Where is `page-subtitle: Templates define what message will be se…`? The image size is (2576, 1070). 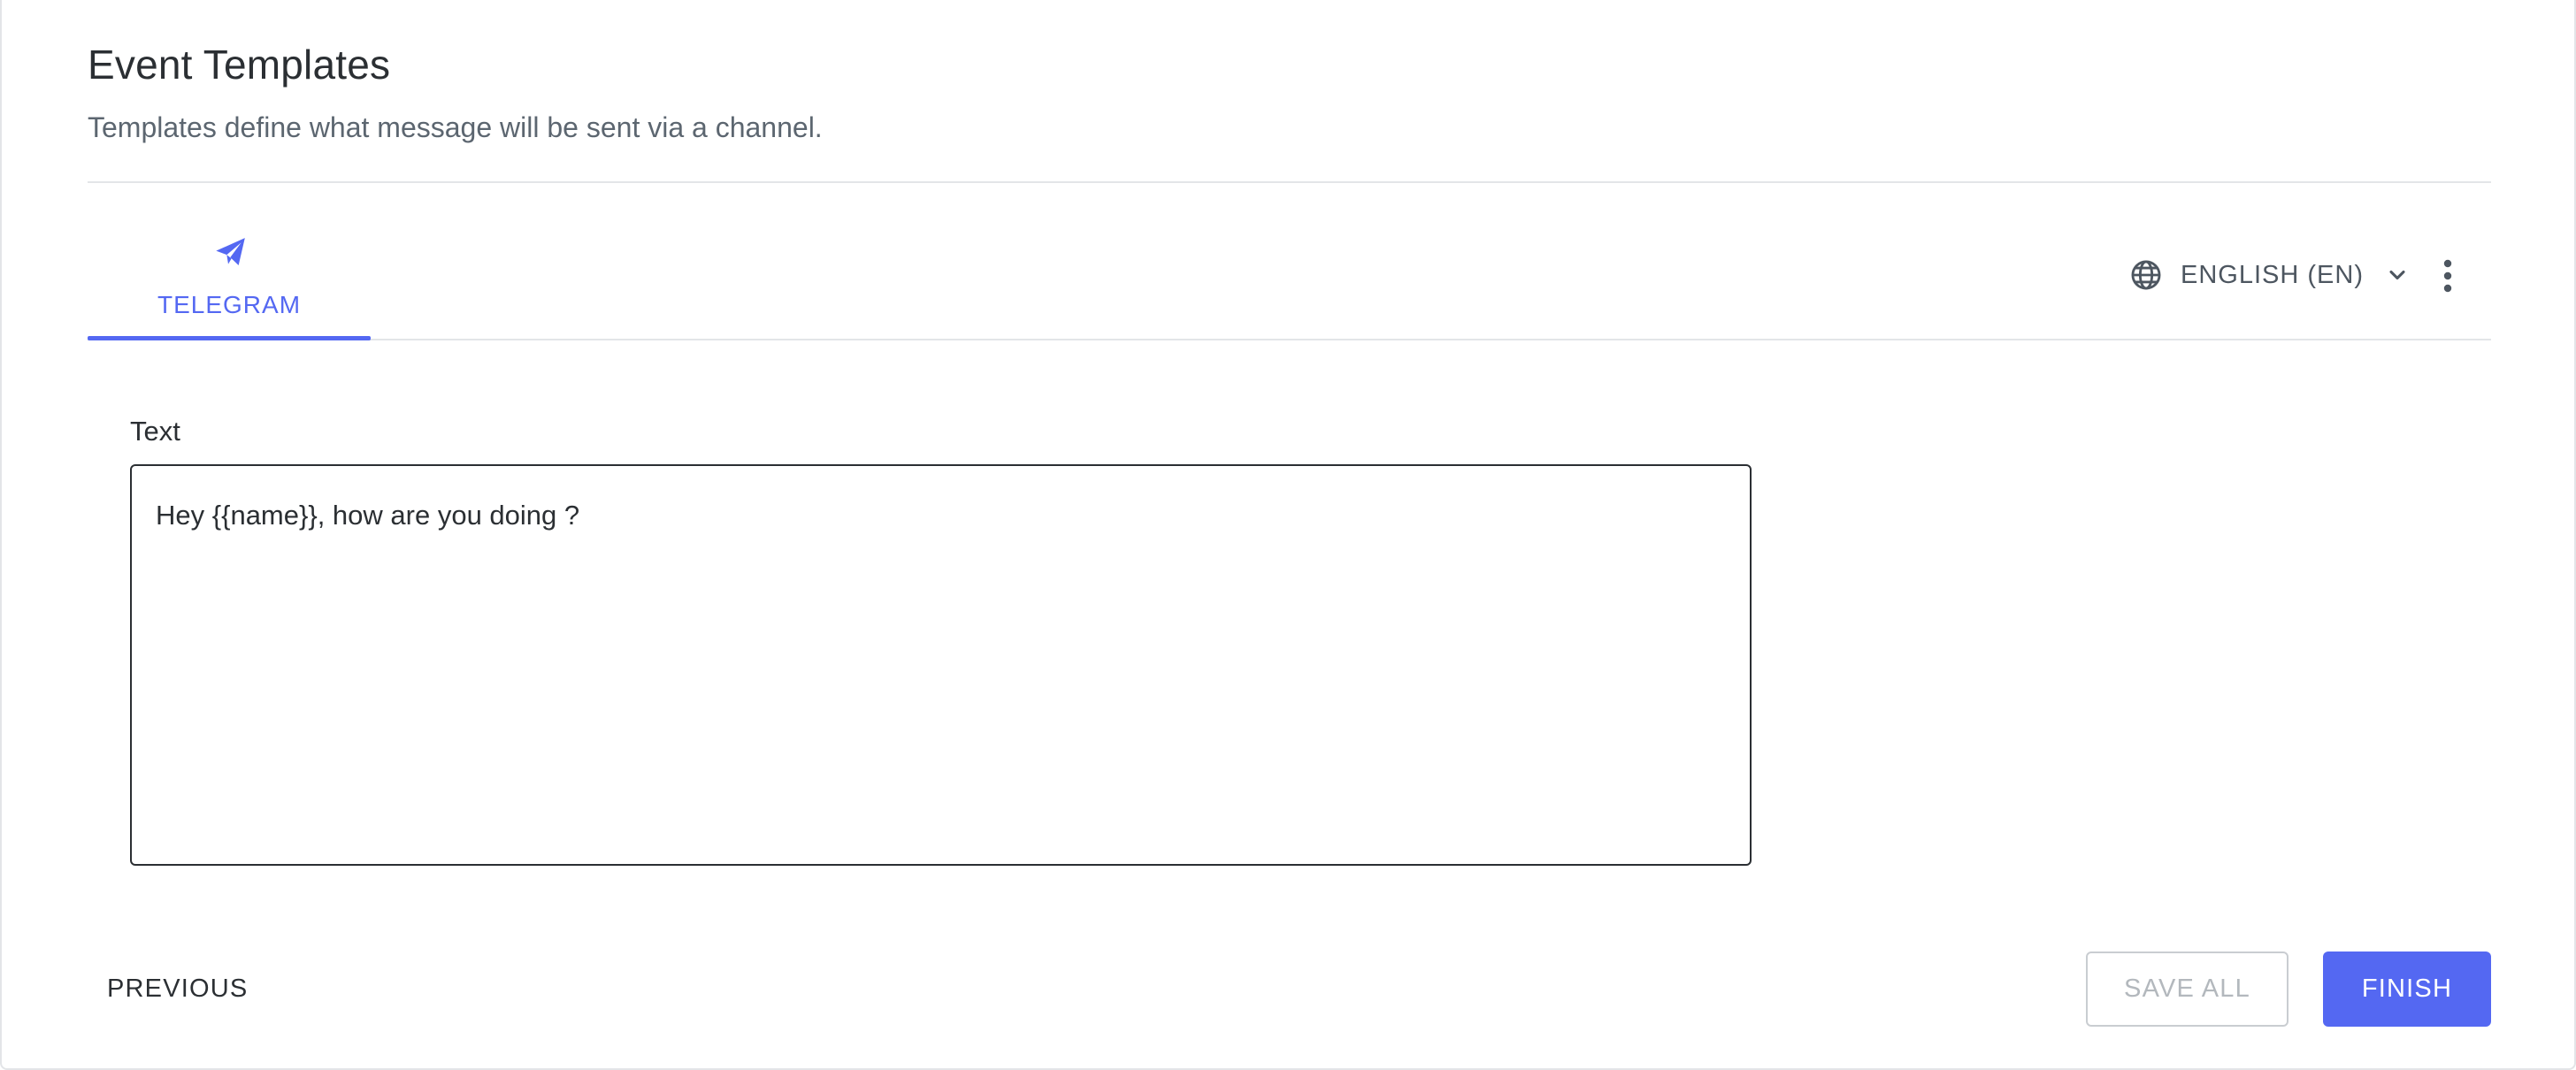
page-subtitle: Templates define what message will be se… is located at coordinates (455, 127).